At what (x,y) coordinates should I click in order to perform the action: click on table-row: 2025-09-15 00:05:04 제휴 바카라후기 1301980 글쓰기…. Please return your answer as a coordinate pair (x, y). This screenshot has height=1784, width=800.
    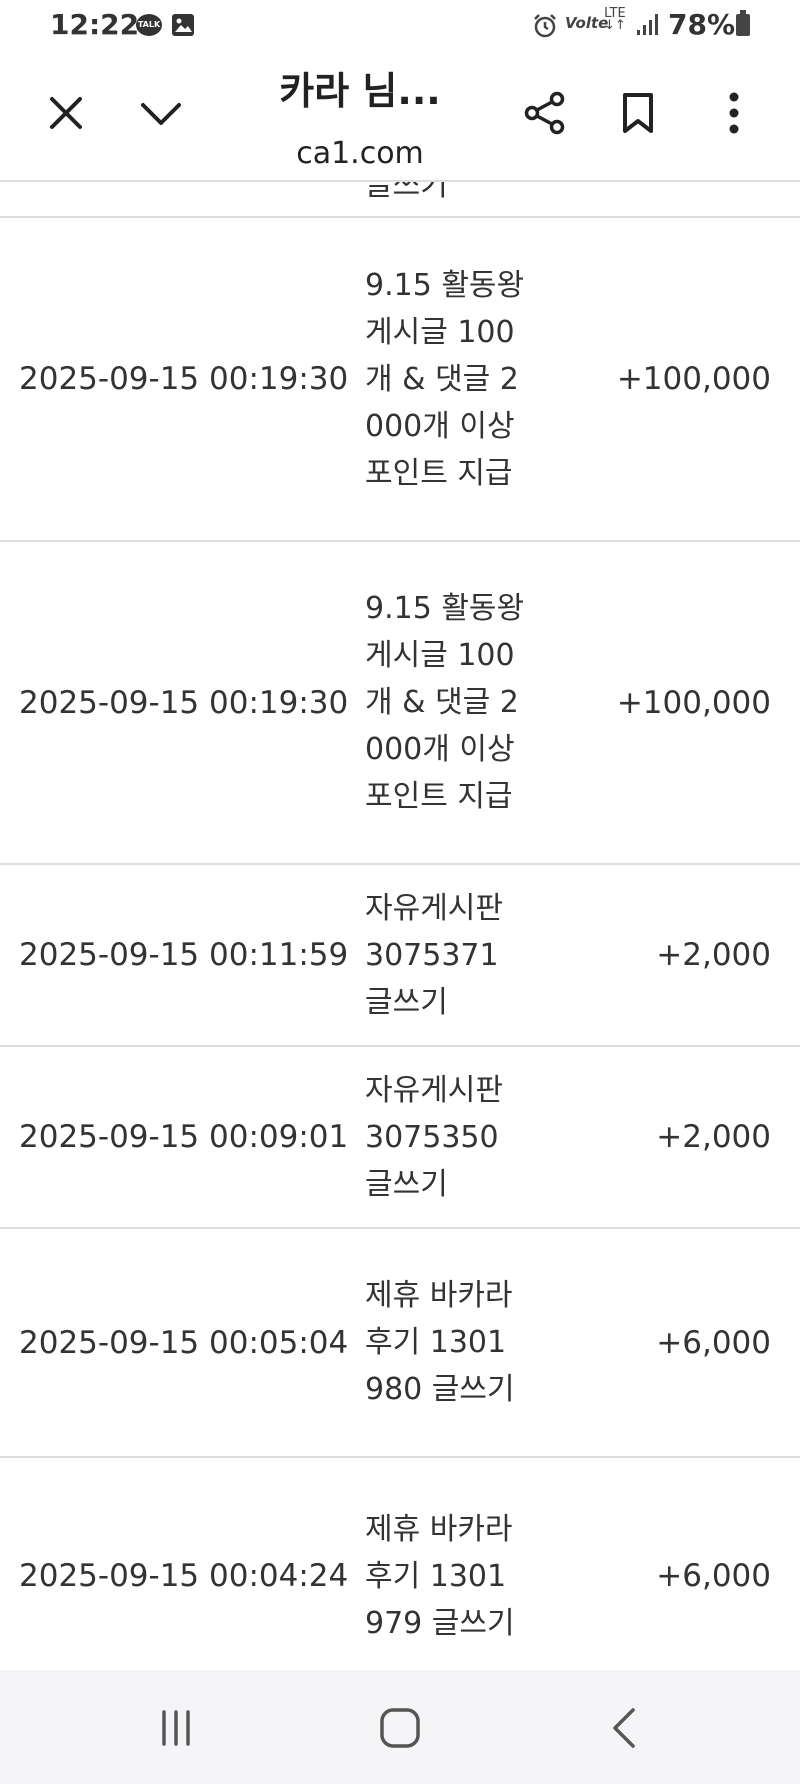
    Looking at the image, I should click on (400, 1343).